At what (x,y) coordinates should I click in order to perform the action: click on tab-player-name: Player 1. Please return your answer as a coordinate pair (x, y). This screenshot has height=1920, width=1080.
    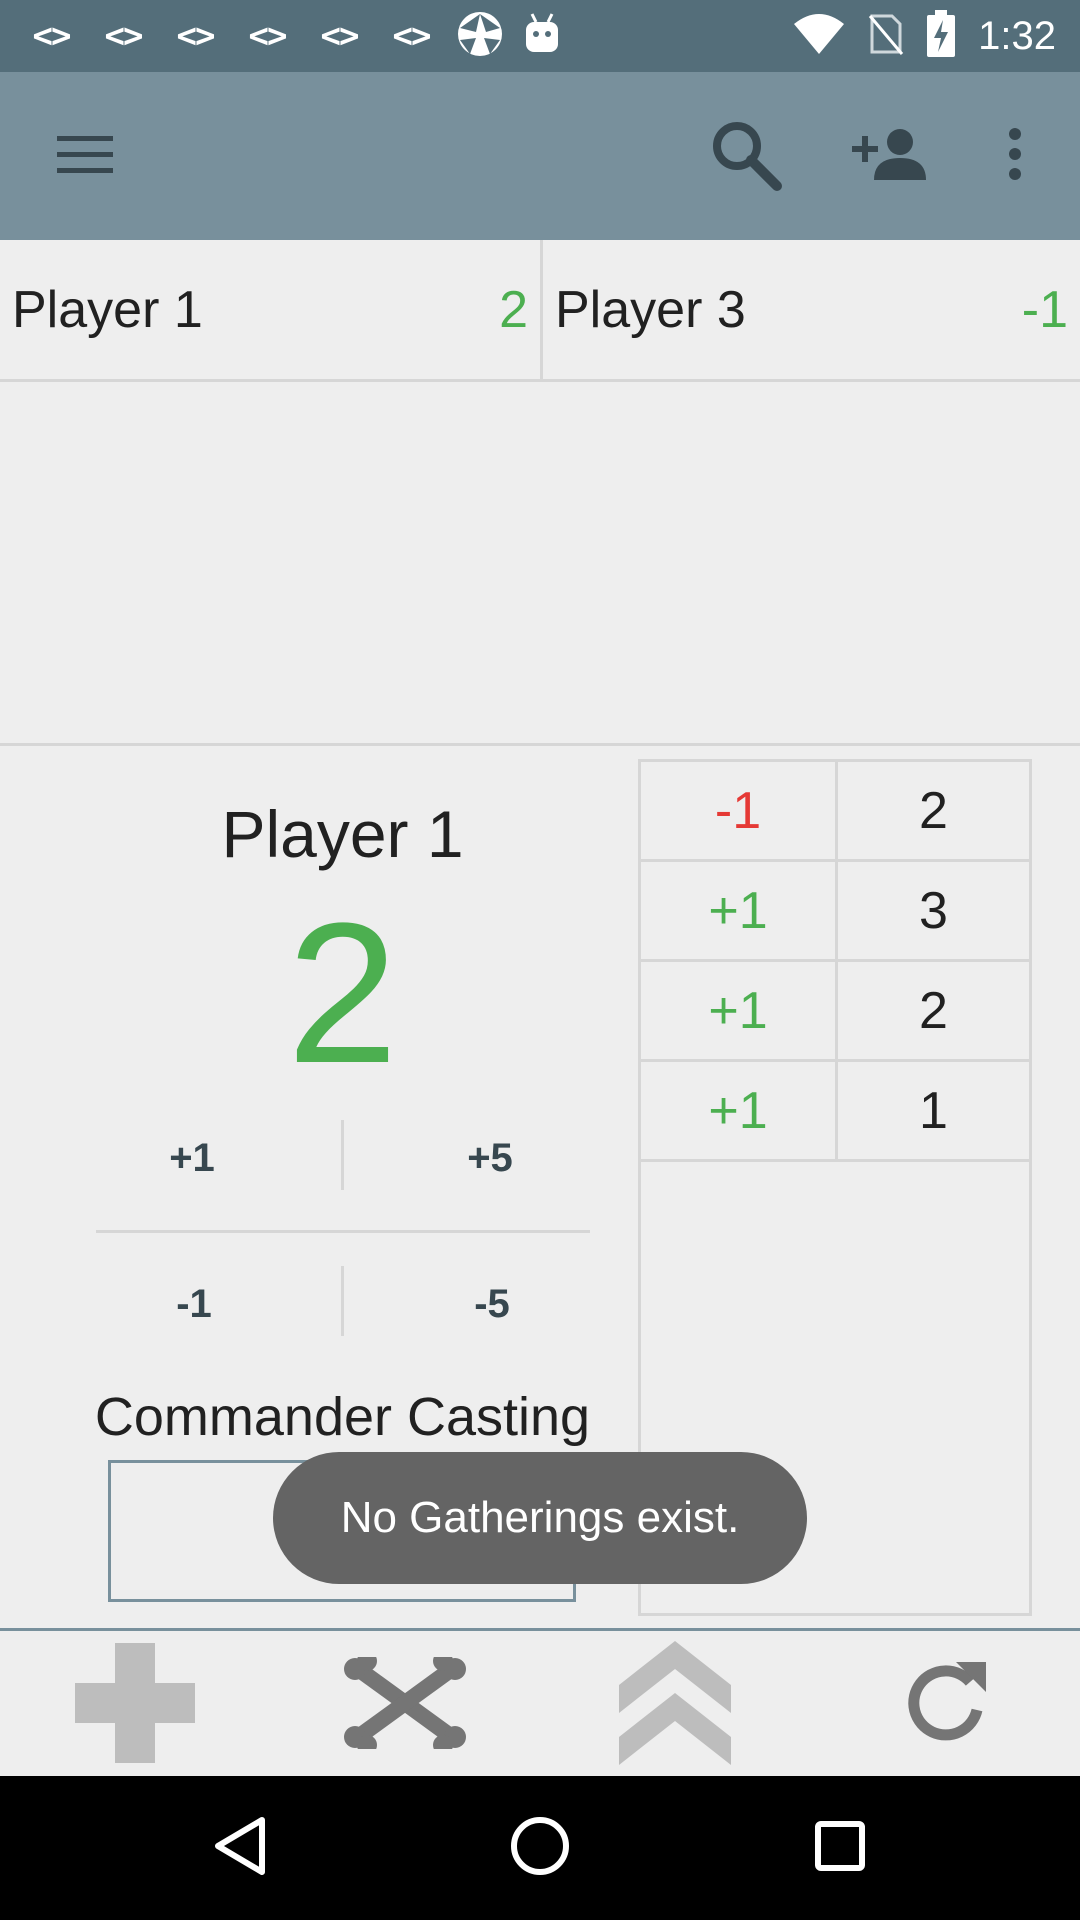
    Looking at the image, I should click on (107, 309).